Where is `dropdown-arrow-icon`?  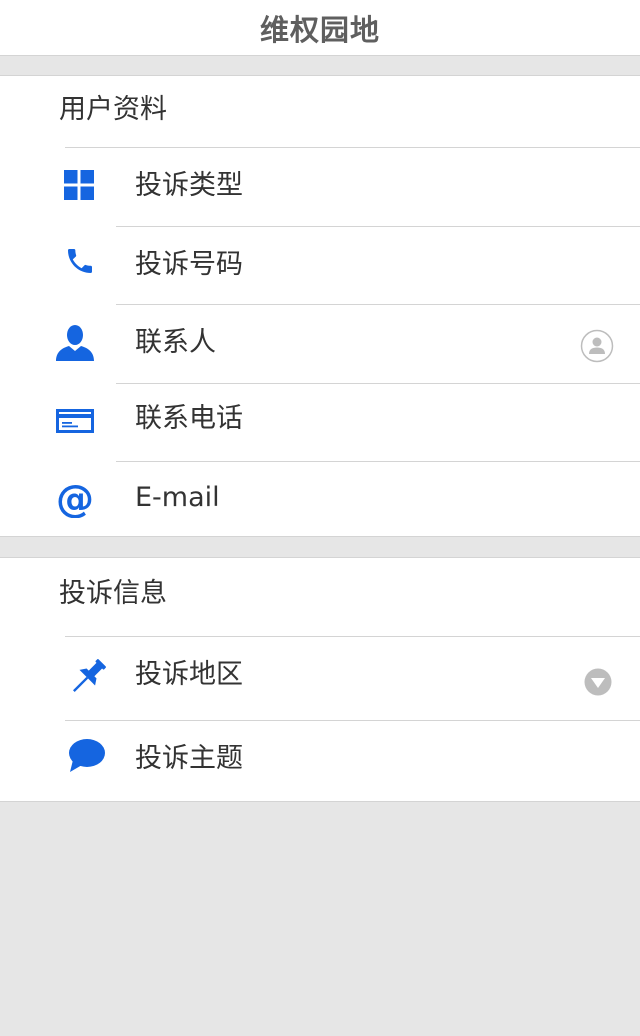 dropdown-arrow-icon is located at coordinates (598, 682).